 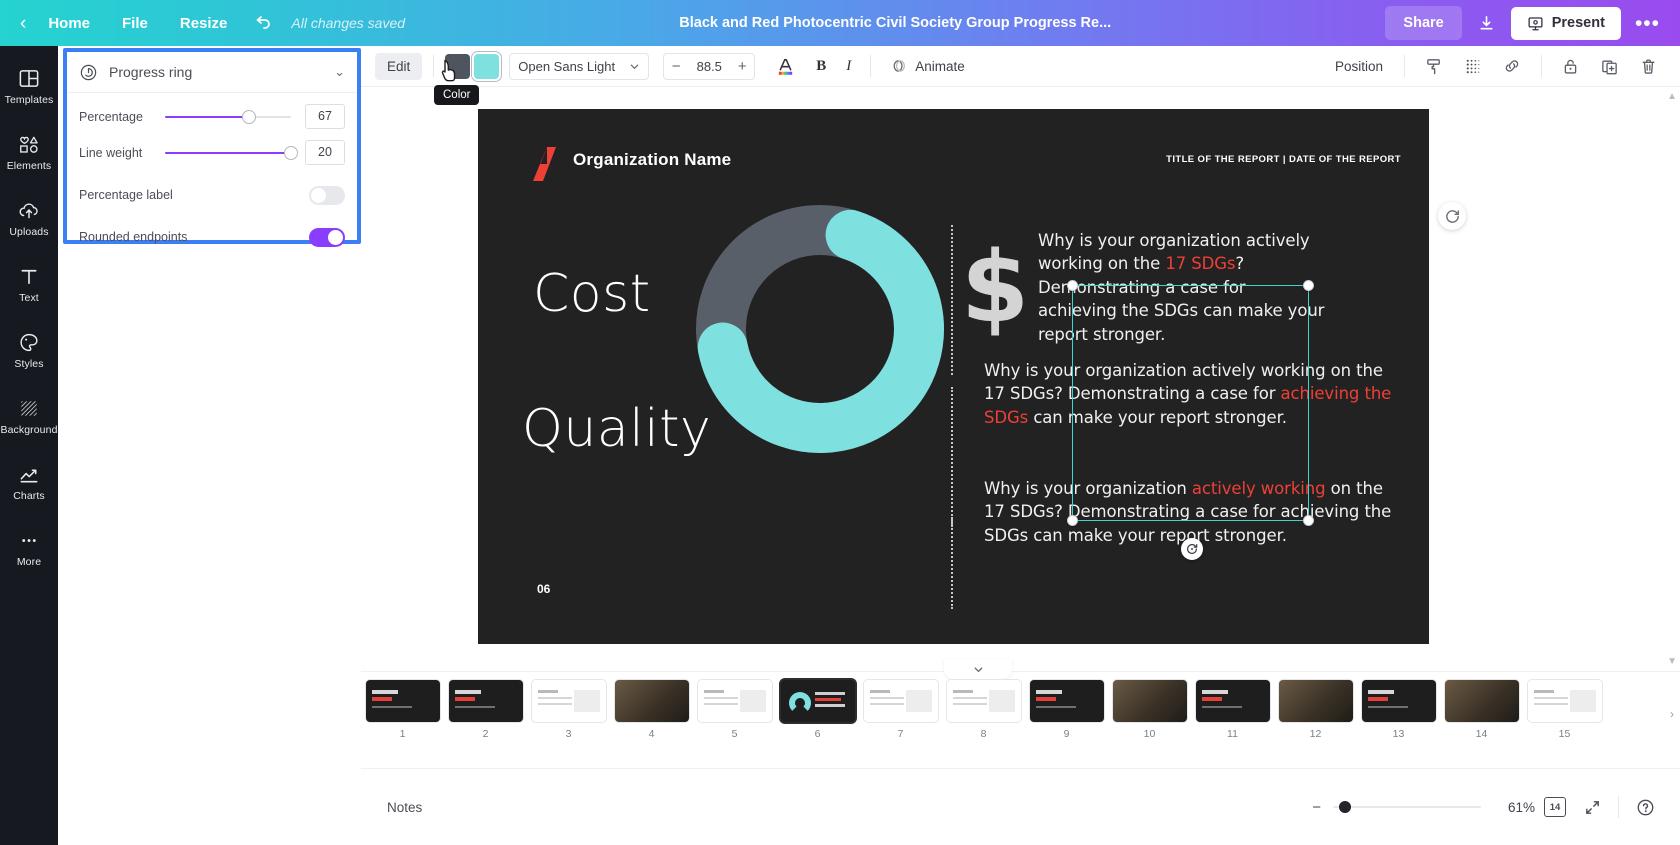 I want to click on help-button, so click(x=1645, y=807).